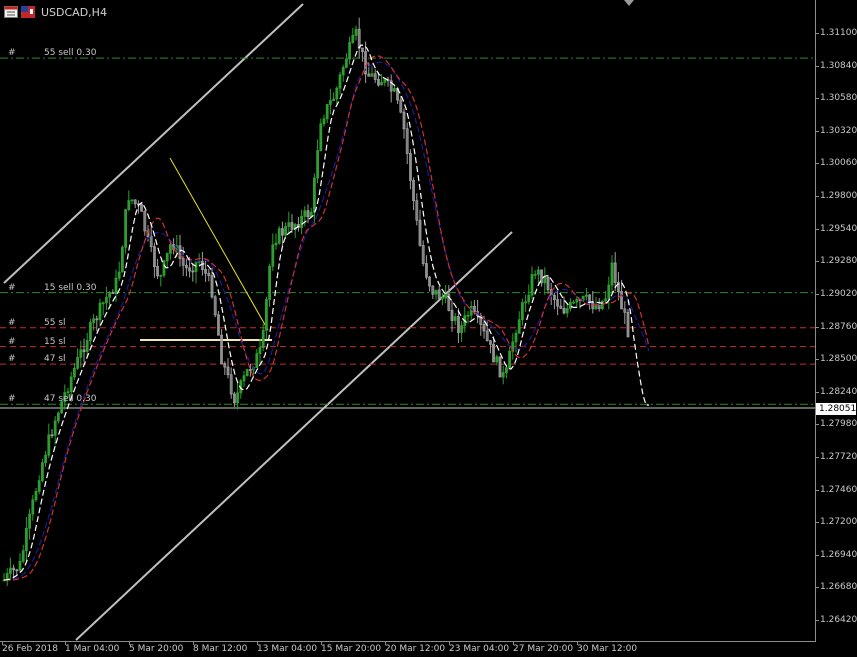 The image size is (857, 657). What do you see at coordinates (838, 98) in the screenshot?
I see `price-tick-label: 1.30580` at bounding box center [838, 98].